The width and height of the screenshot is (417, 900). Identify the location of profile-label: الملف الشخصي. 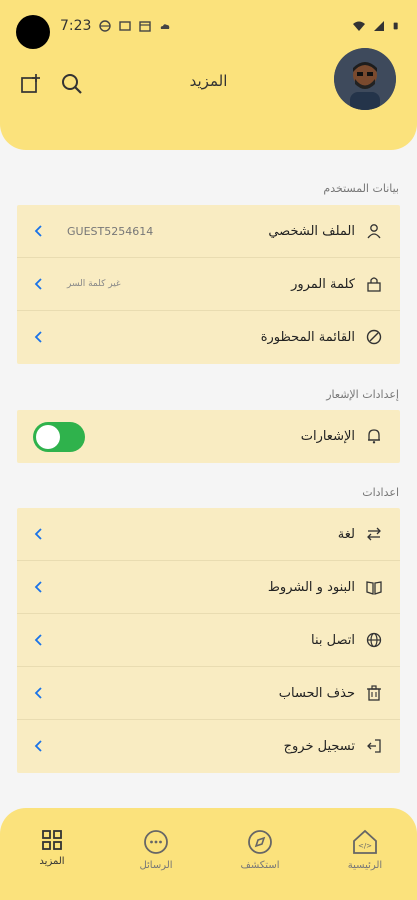
(311, 231).